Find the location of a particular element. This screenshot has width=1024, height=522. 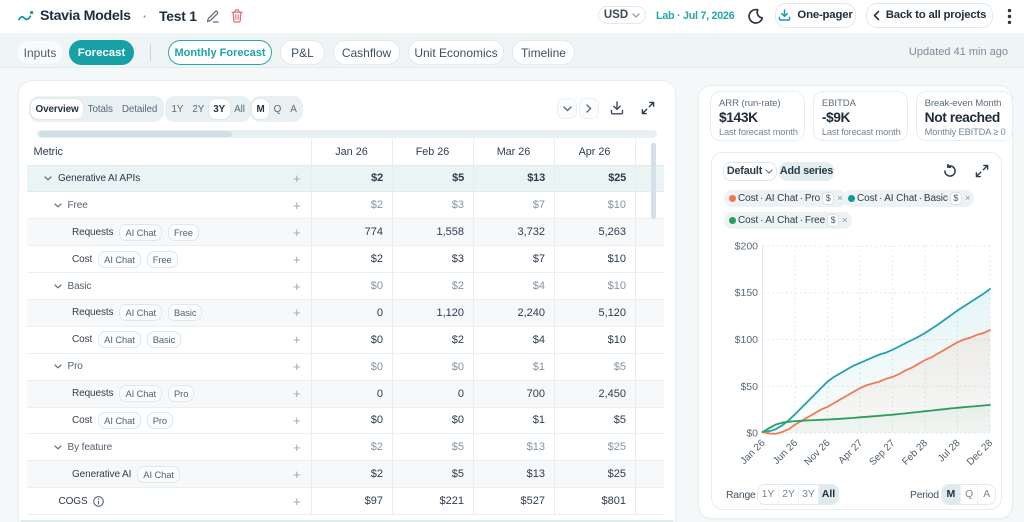

svg-text: Nov 26 is located at coordinates (817, 452).